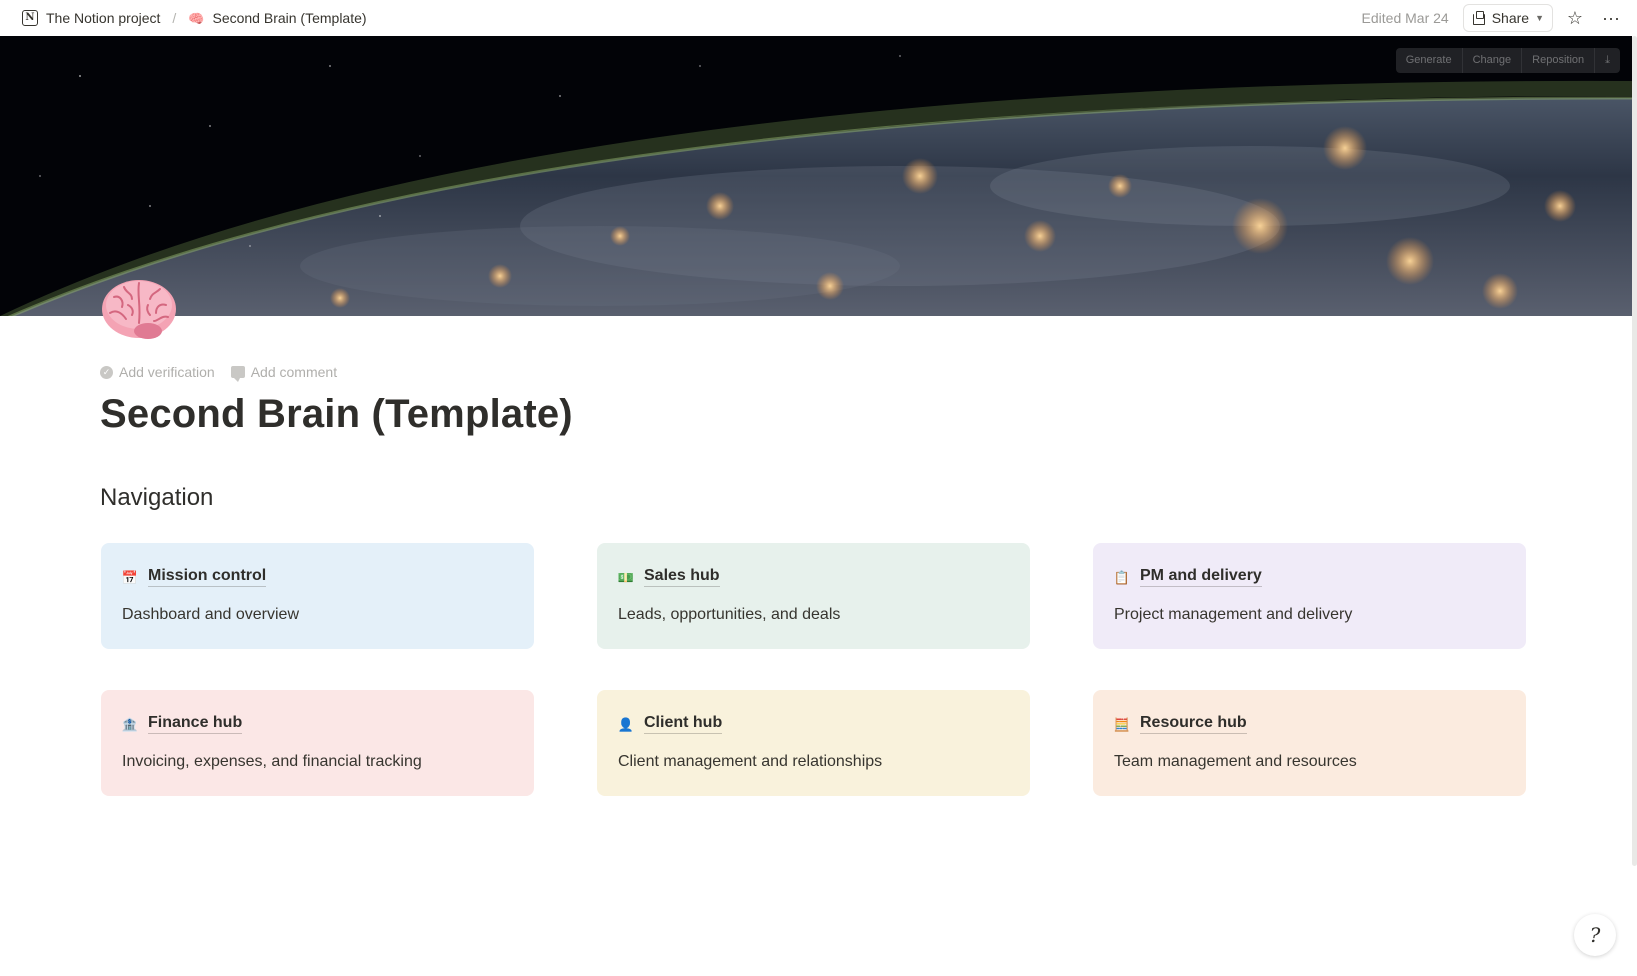 The image size is (1637, 976). Describe the element at coordinates (1539, 18) in the screenshot. I see `chevron-down-icon: ▼` at that location.